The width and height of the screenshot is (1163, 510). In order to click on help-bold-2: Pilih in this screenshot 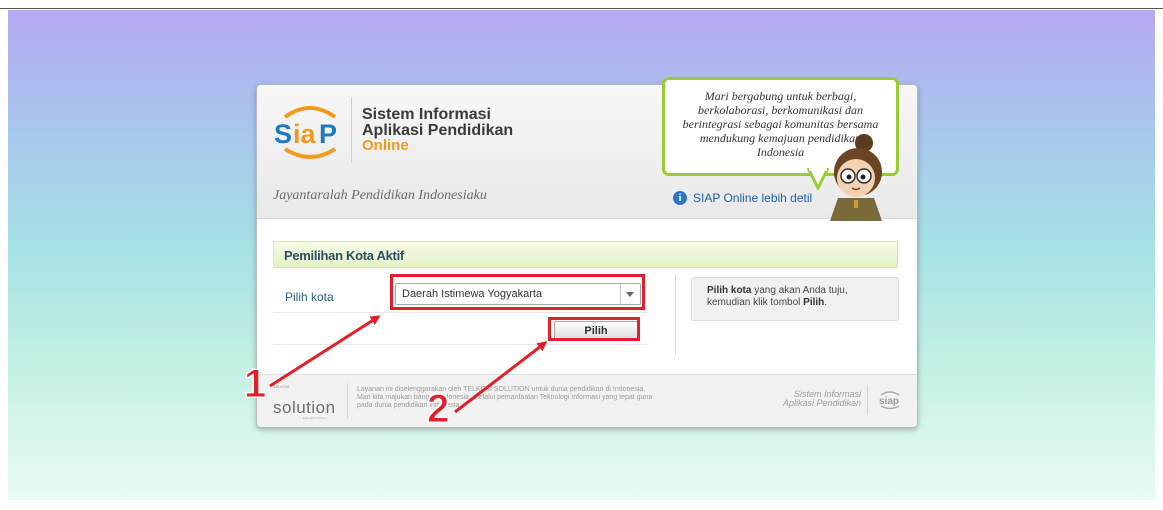, I will do `click(814, 302)`.